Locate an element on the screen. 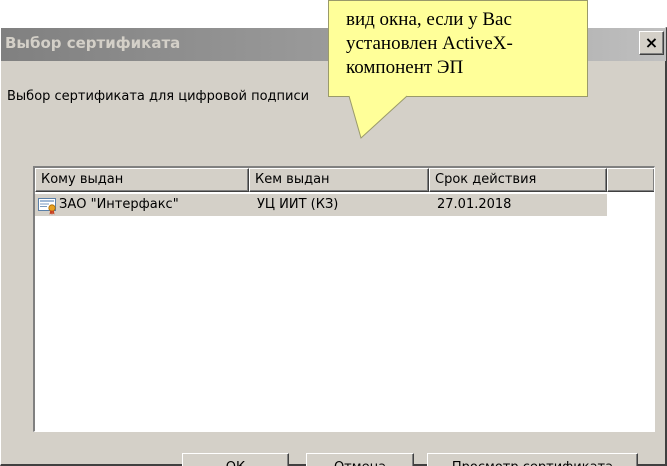  list-header: Кому выдан Кем выдан Срок действия is located at coordinates (344, 180).